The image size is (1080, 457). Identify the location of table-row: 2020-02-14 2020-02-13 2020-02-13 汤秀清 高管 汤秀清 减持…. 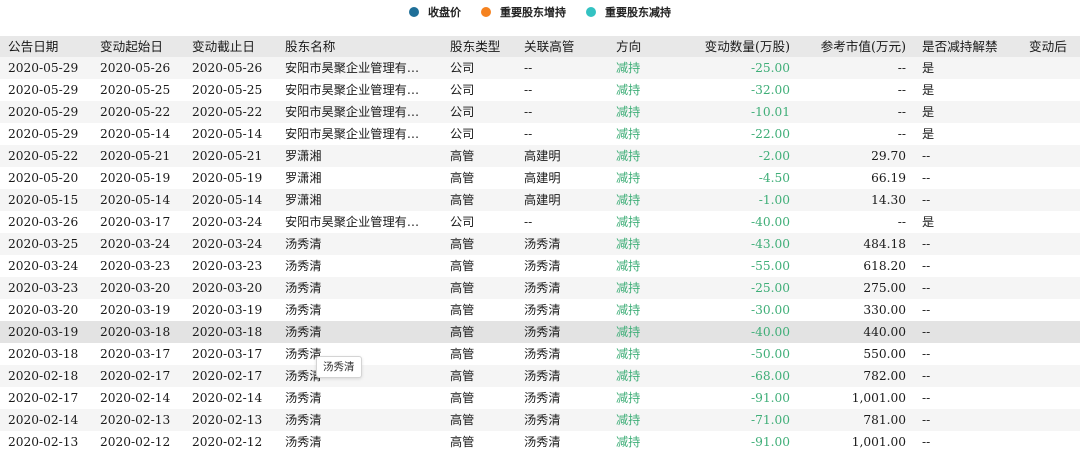
(540, 420).